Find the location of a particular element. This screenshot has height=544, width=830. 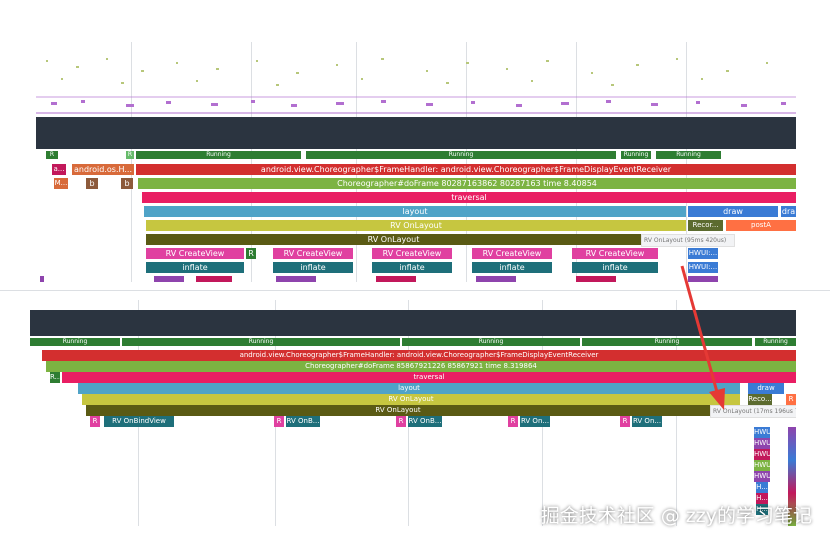

watermark: 掘金技术社区 @ zzy的学习笔记 is located at coordinates (676, 516).